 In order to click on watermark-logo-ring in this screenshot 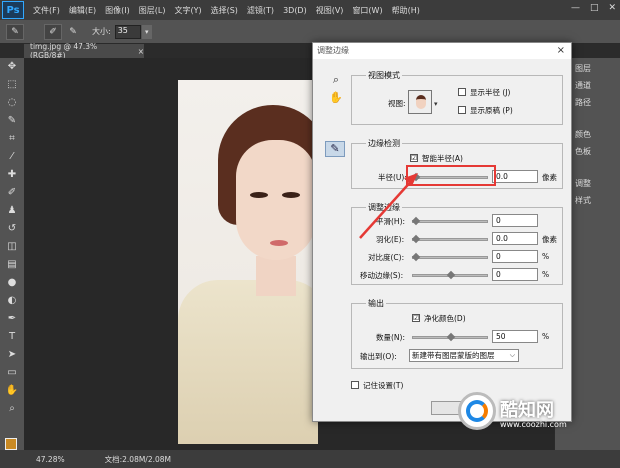, I will do `click(477, 411)`.